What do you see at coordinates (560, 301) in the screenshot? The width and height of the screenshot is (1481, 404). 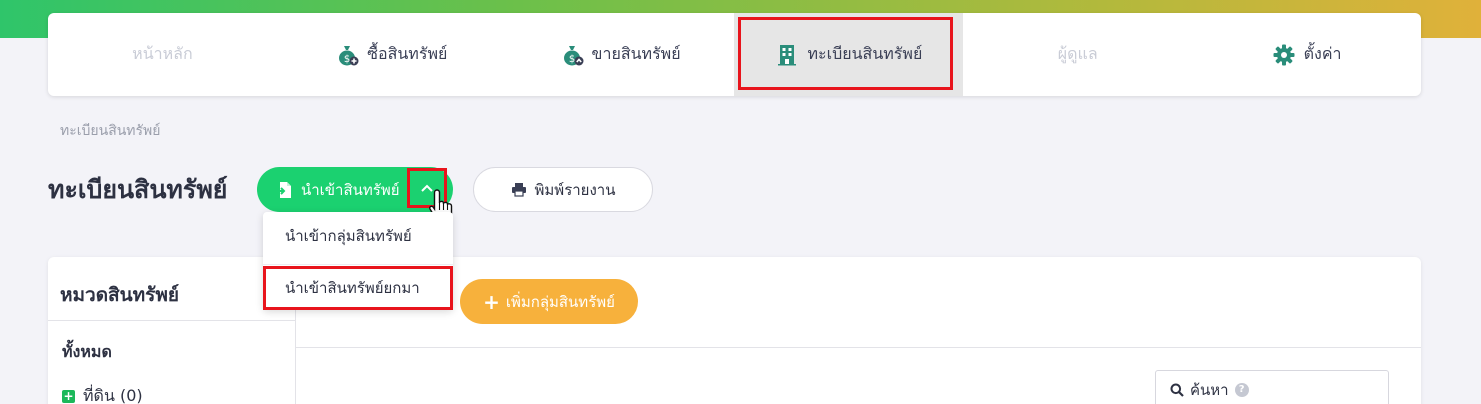 I see `add-asset-group-button-label: เพิ่มกลุ่มสินทรัพย์` at bounding box center [560, 301].